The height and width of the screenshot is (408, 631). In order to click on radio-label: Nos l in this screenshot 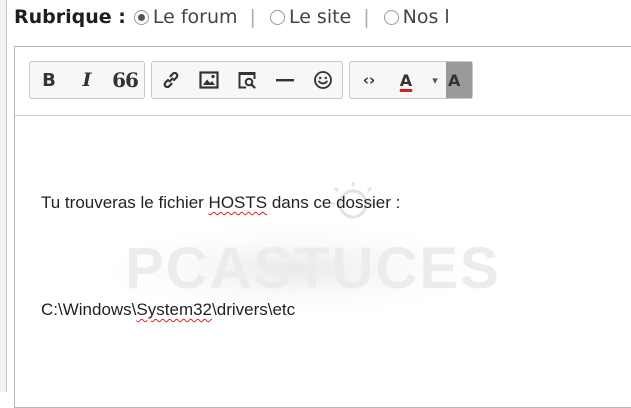, I will do `click(426, 17)`.